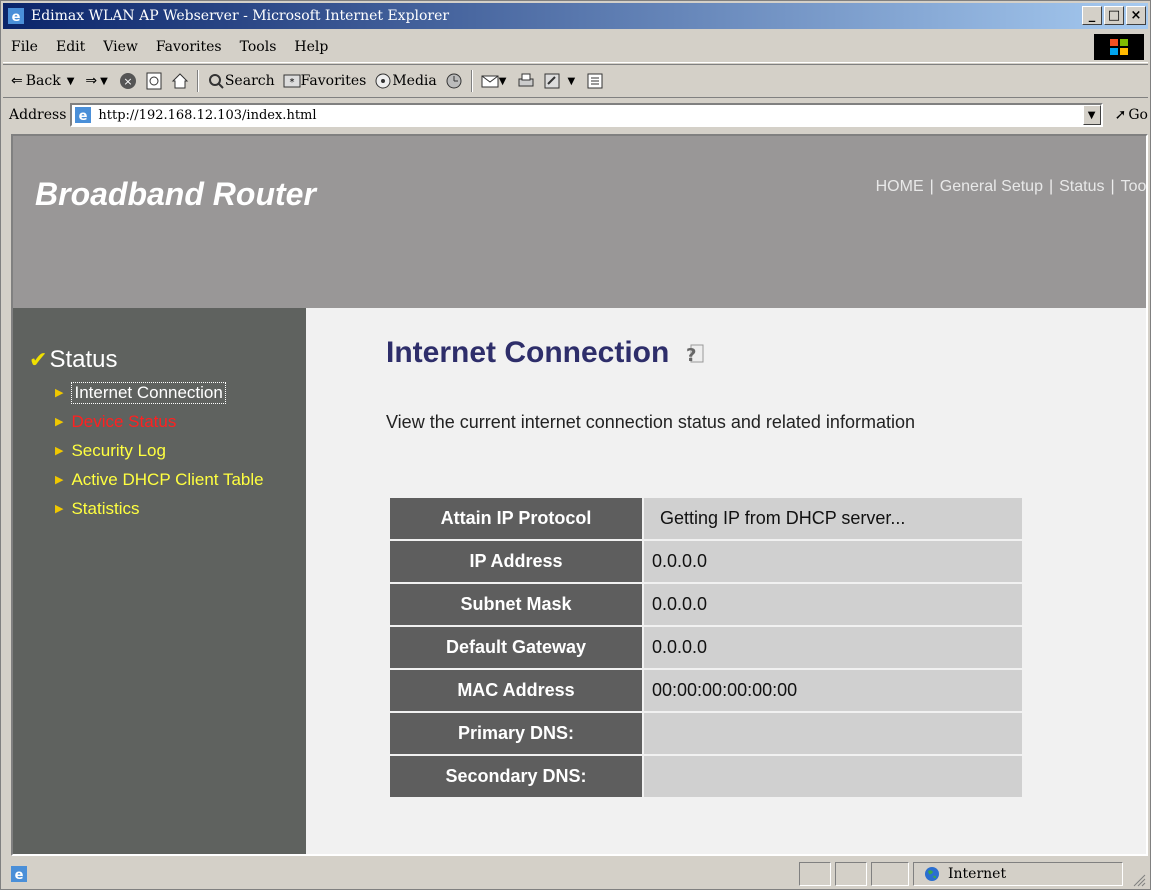 Image resolution: width=1151 pixels, height=890 pixels. I want to click on back-label: Back, so click(43, 81).